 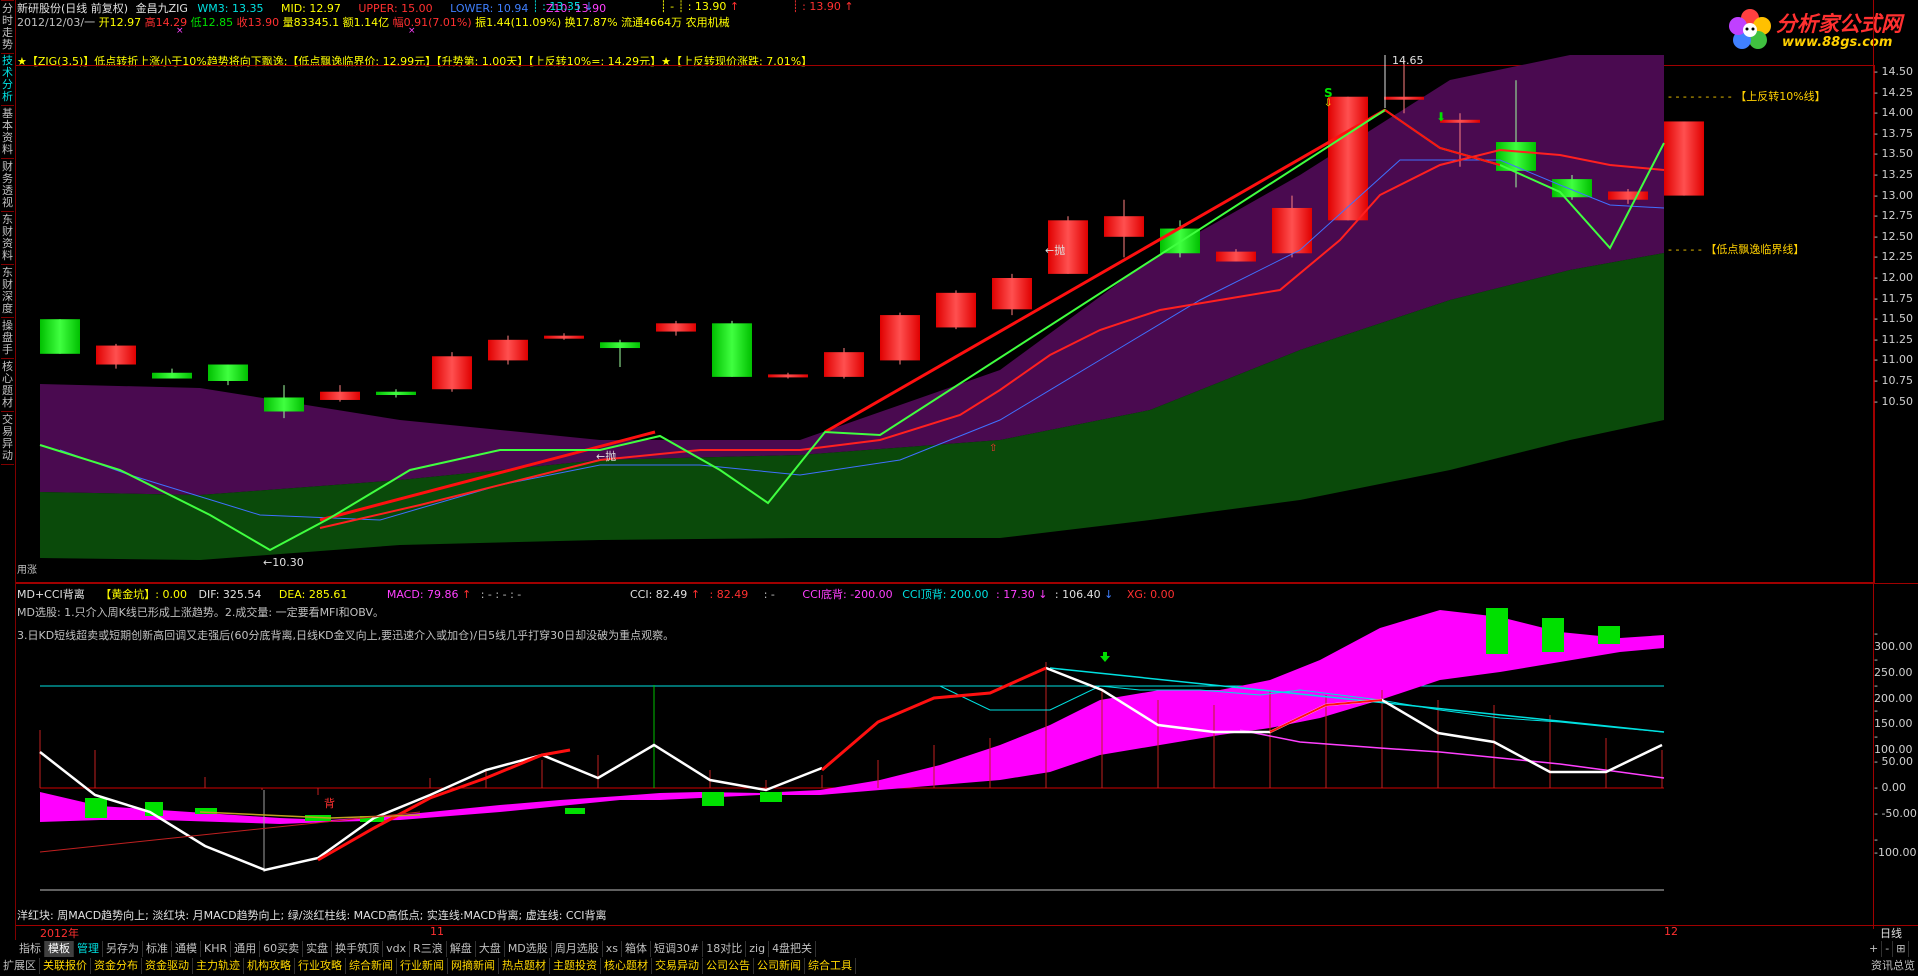 I want to click on toolbar-button-1: 模板, so click(x=59, y=949).